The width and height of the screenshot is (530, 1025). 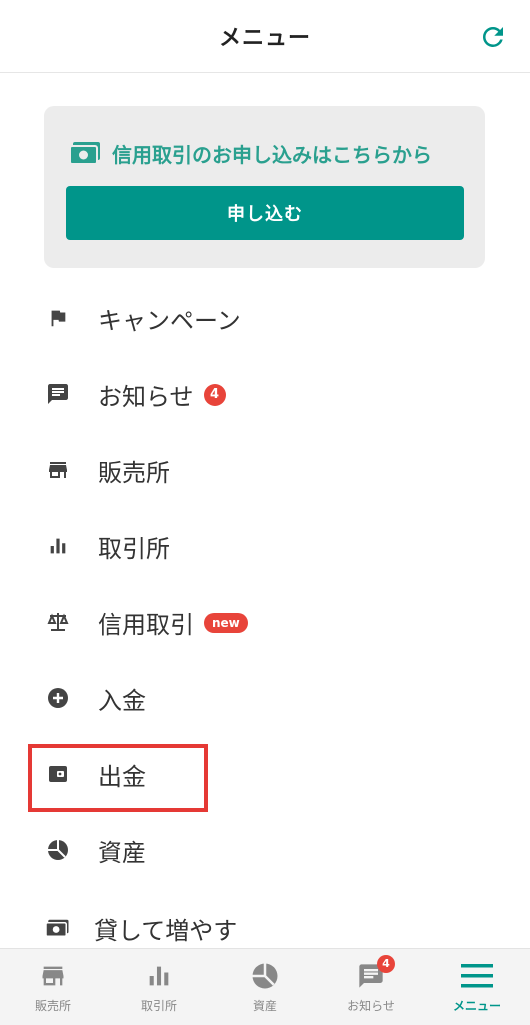 What do you see at coordinates (169, 320) in the screenshot?
I see `menu-item-label: キャンペーン` at bounding box center [169, 320].